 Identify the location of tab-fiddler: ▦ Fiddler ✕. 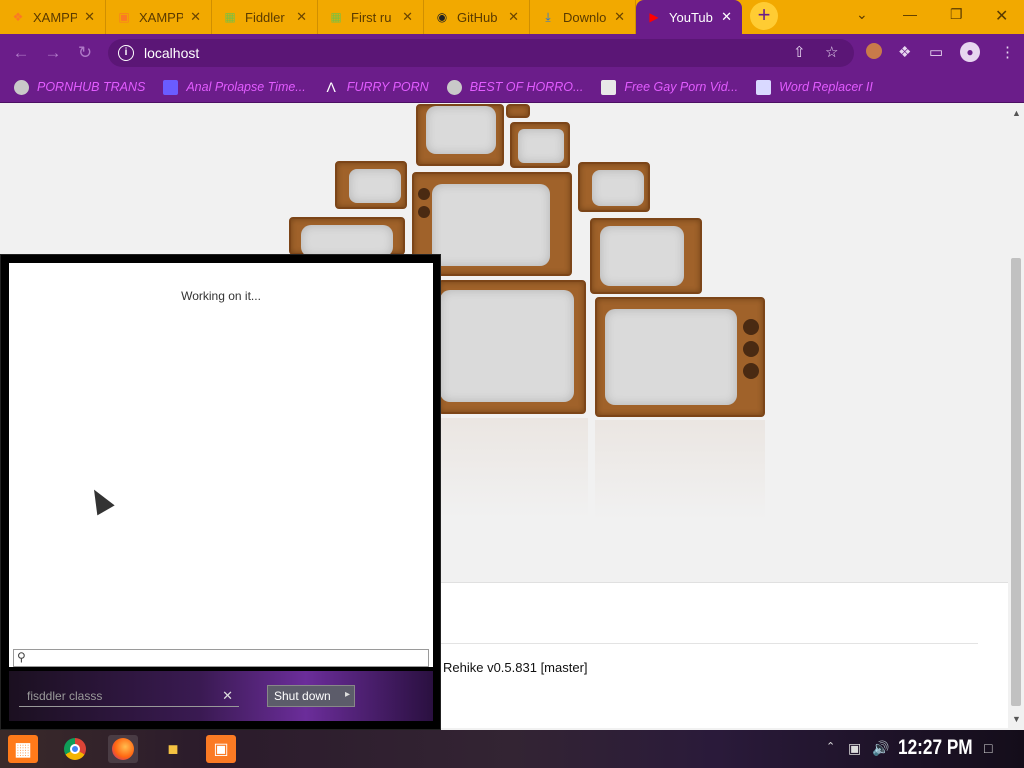
(265, 17).